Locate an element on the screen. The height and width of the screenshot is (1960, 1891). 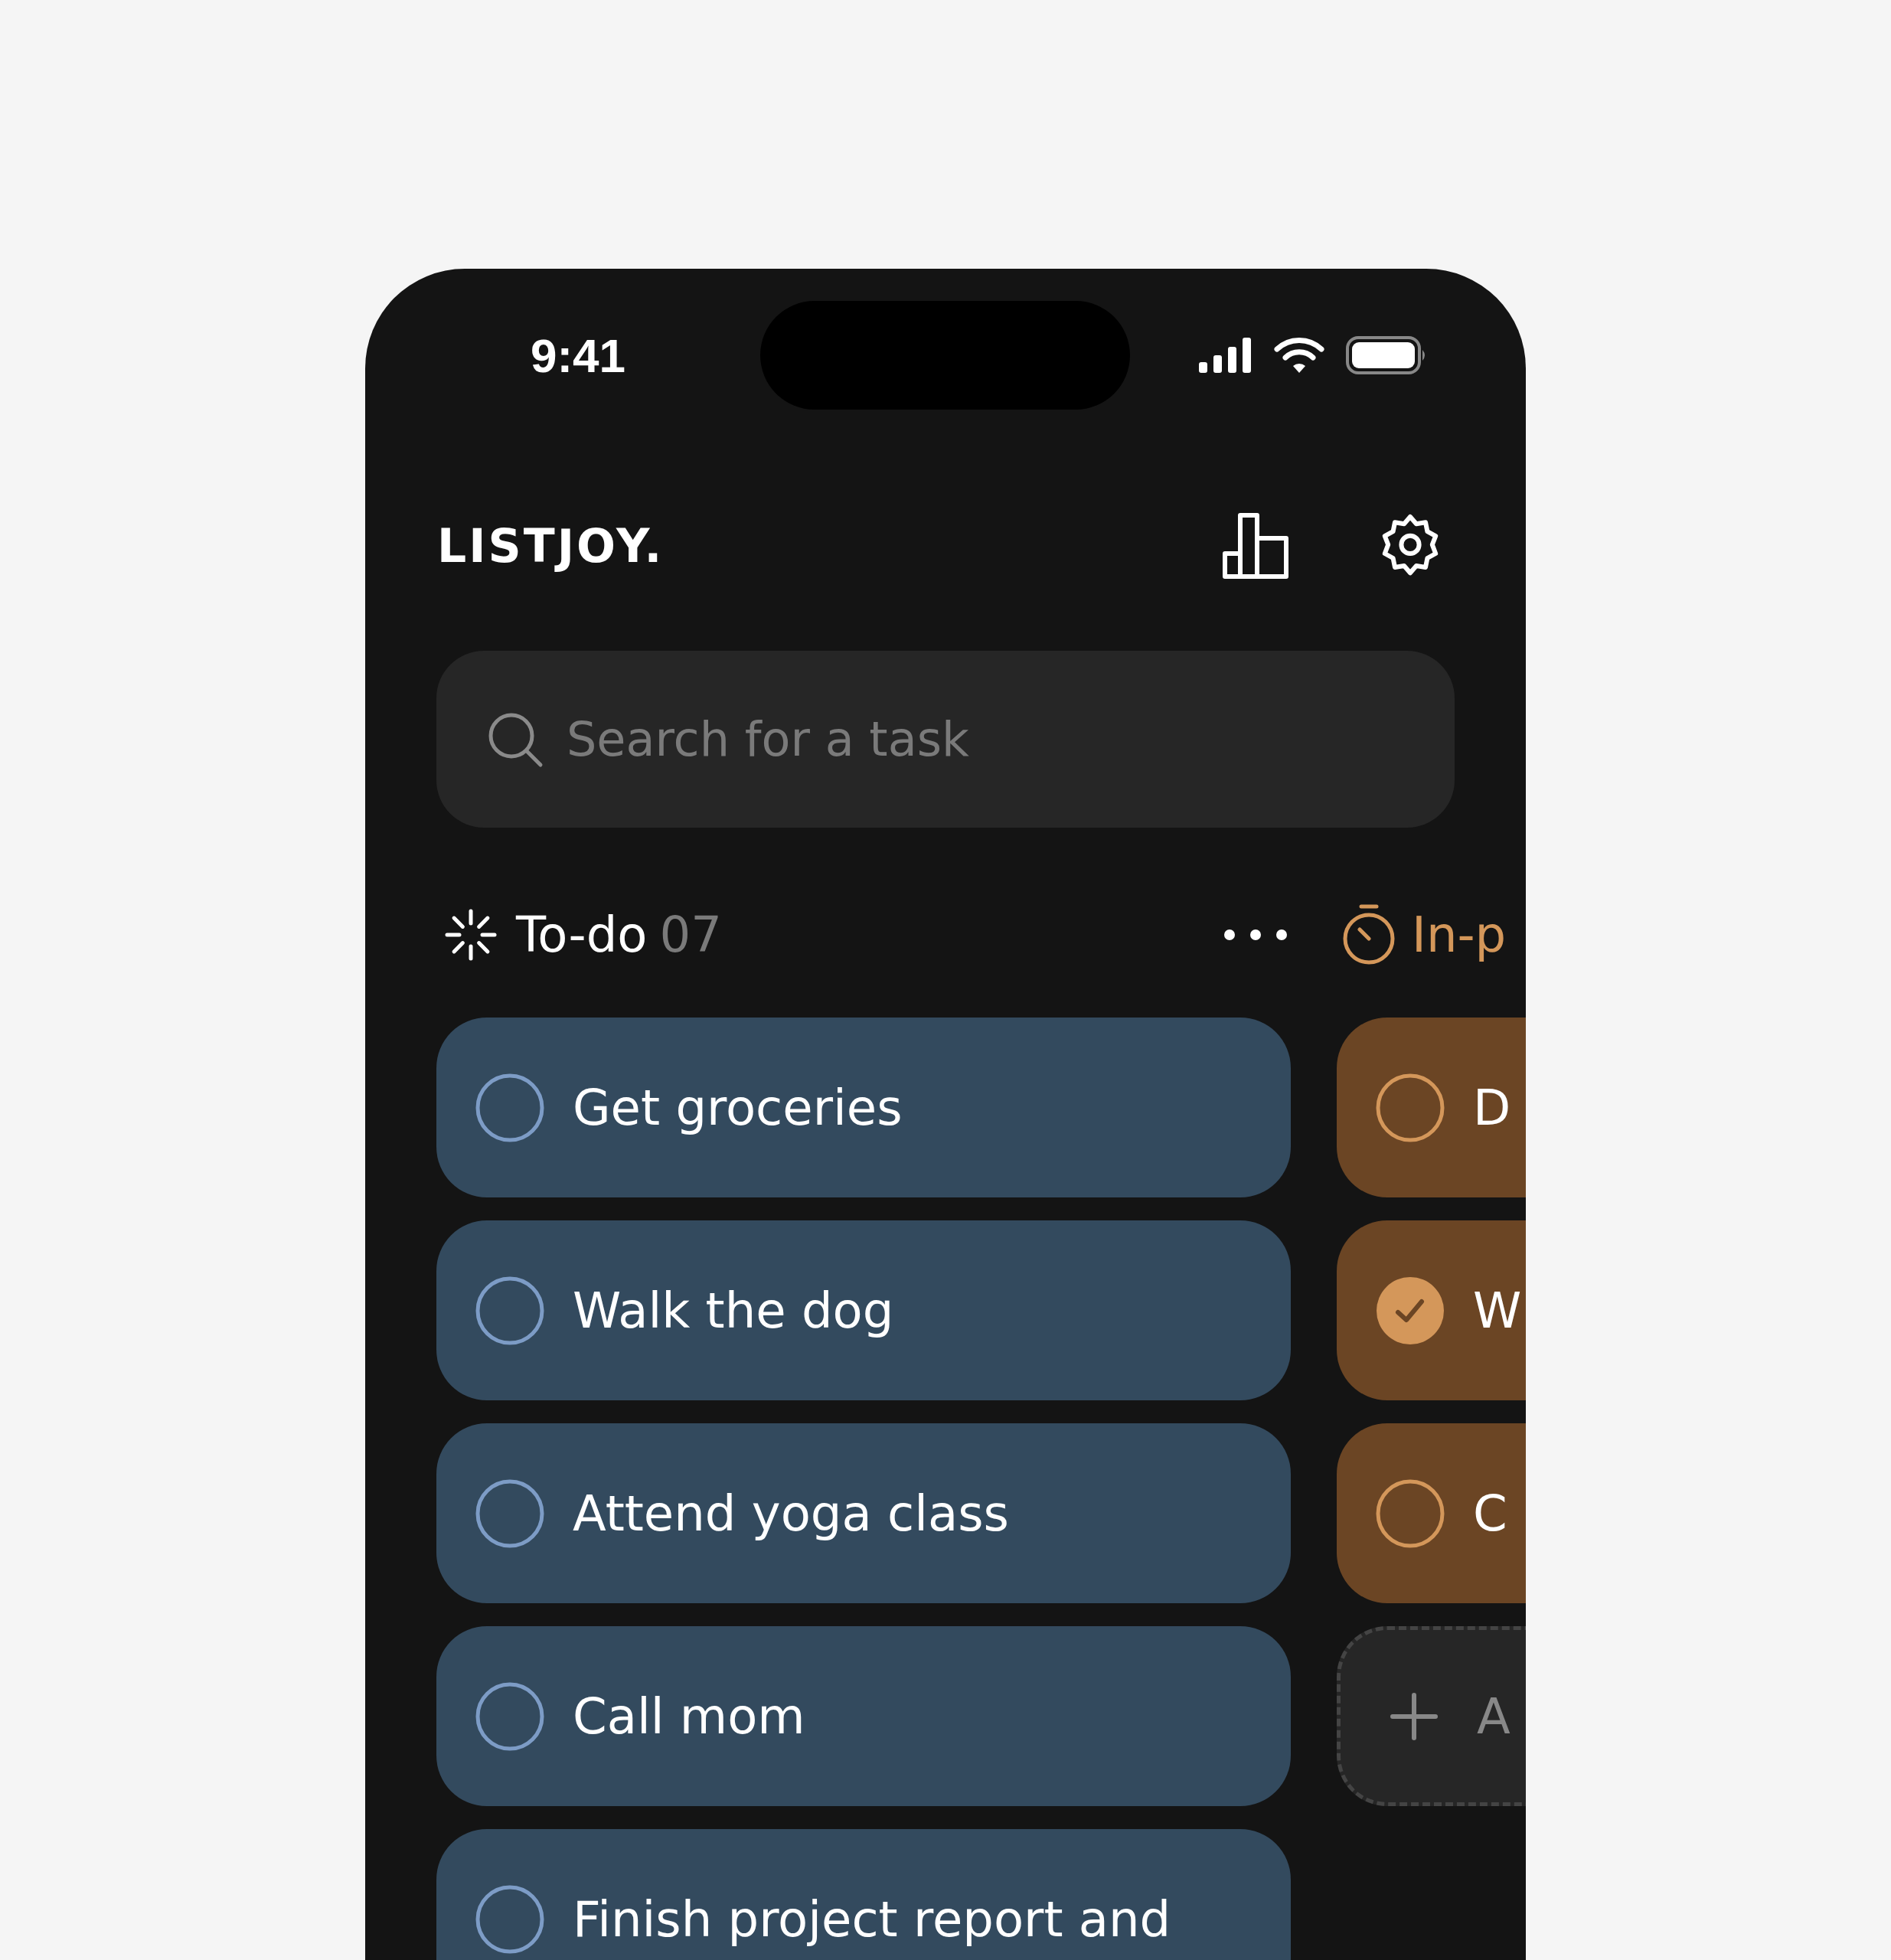
checked-circle-icon is located at coordinates (1410, 1310).